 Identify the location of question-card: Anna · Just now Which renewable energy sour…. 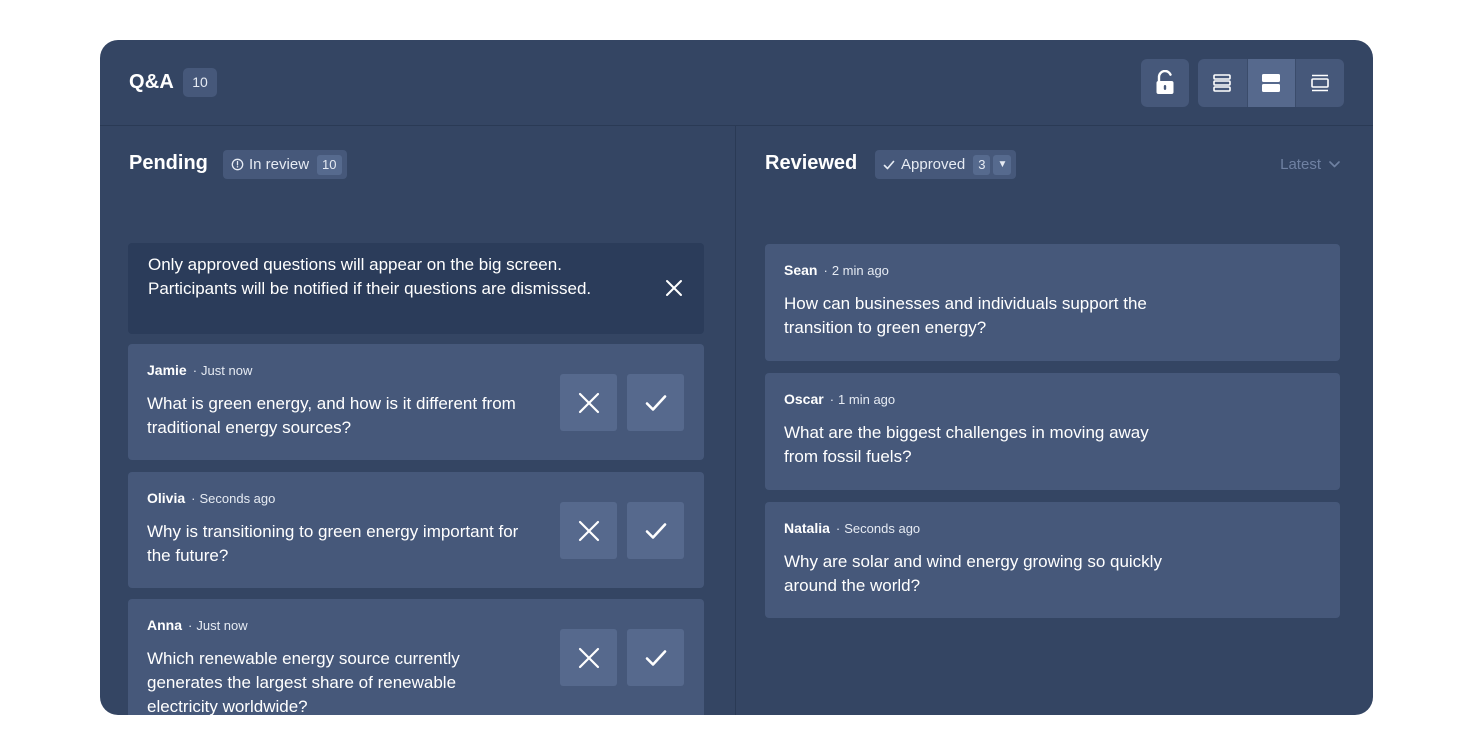
(416, 657).